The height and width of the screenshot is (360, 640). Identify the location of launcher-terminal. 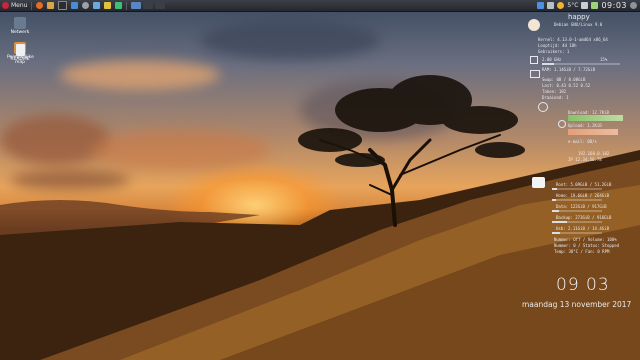
(62, 5).